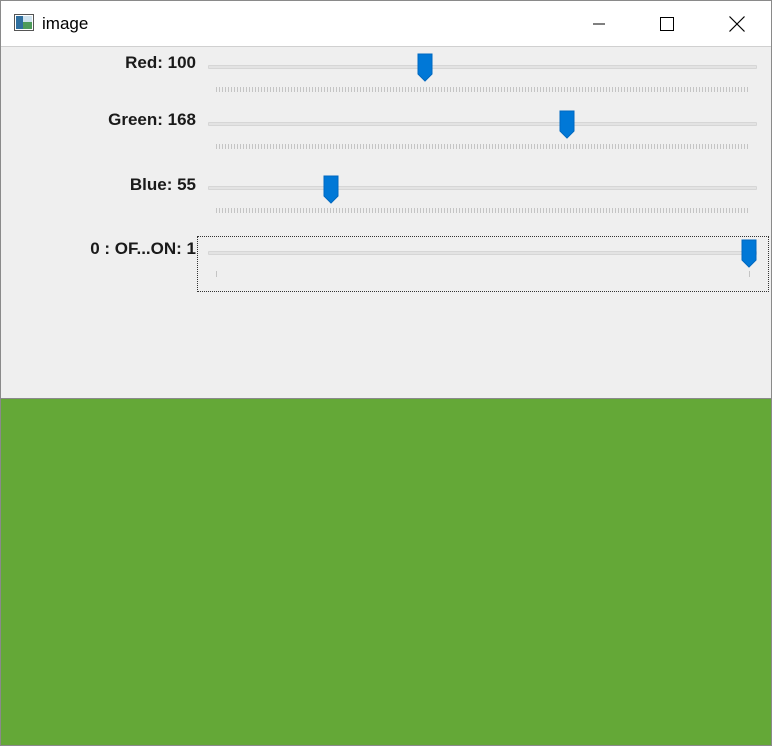  I want to click on trackbar-track-red, so click(482, 67).